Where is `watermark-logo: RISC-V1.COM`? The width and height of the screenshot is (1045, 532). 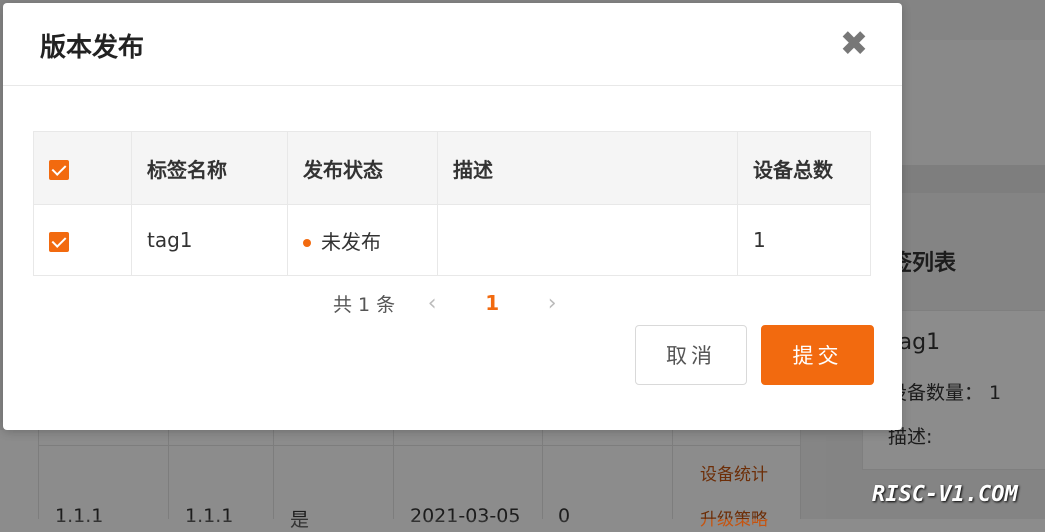
watermark-logo: RISC-V1.COM is located at coordinates (945, 494).